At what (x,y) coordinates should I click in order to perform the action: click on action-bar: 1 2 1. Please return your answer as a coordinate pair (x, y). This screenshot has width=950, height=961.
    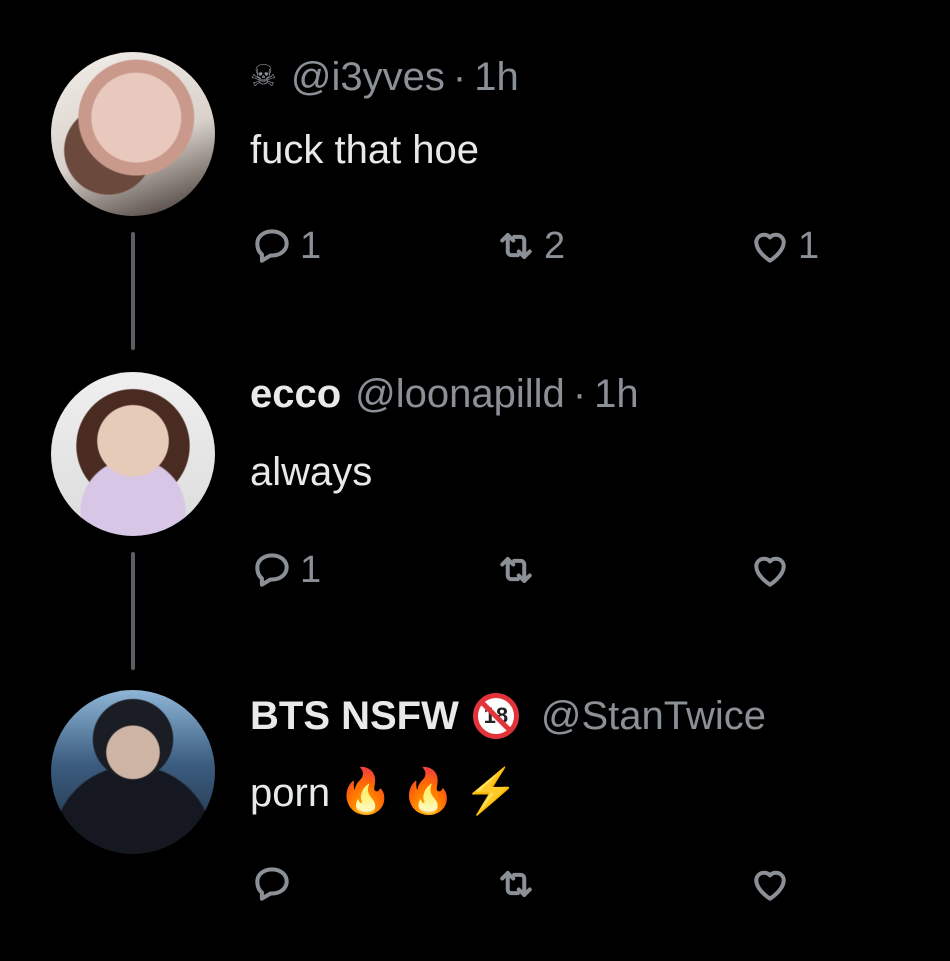
    Looking at the image, I should click on (550, 249).